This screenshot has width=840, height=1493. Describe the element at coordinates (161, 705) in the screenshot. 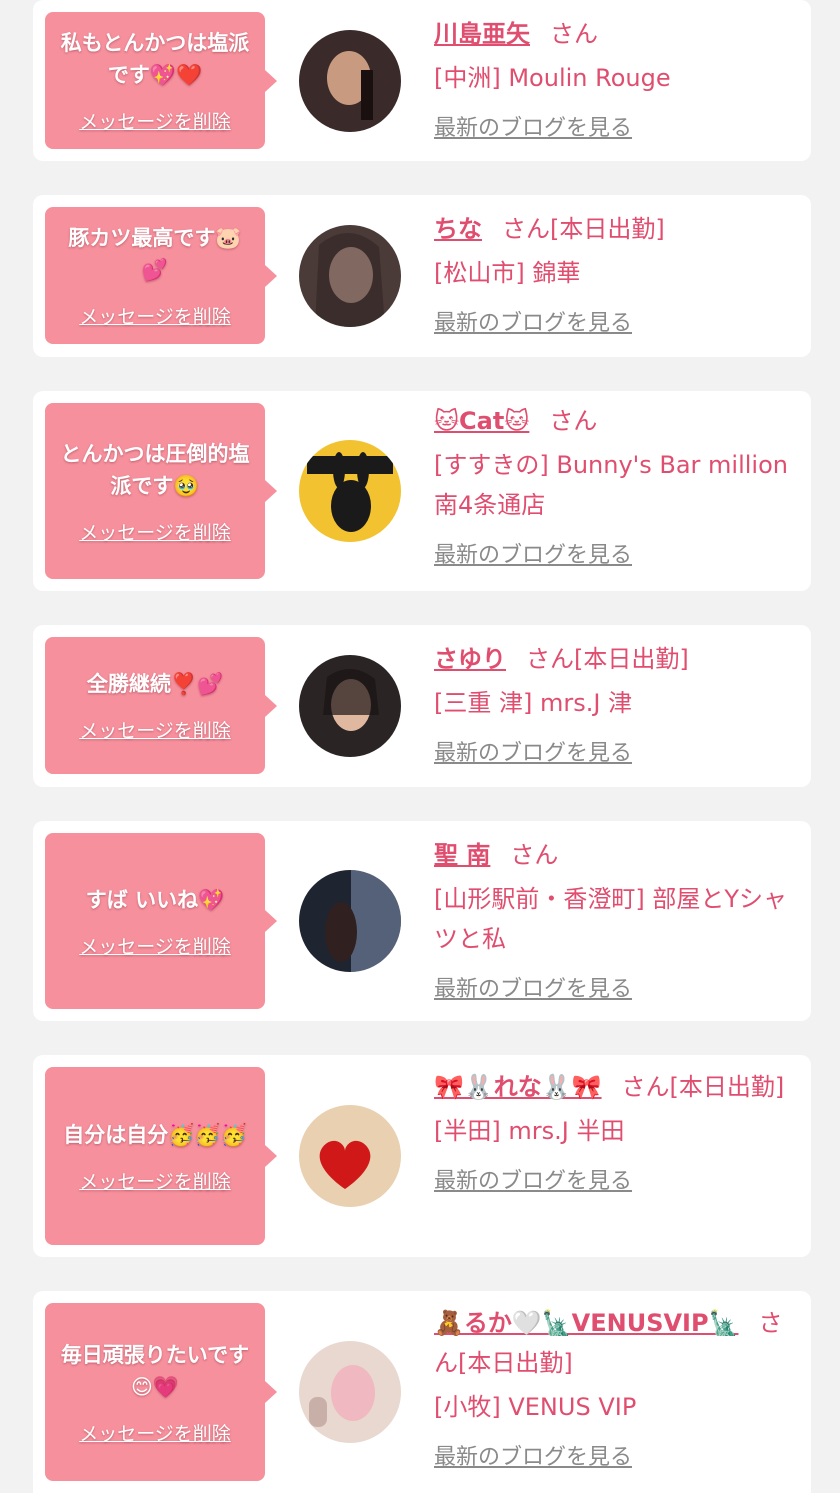

I see `message-bubble: 全勝継続❣️💕 メッセージを削除` at that location.